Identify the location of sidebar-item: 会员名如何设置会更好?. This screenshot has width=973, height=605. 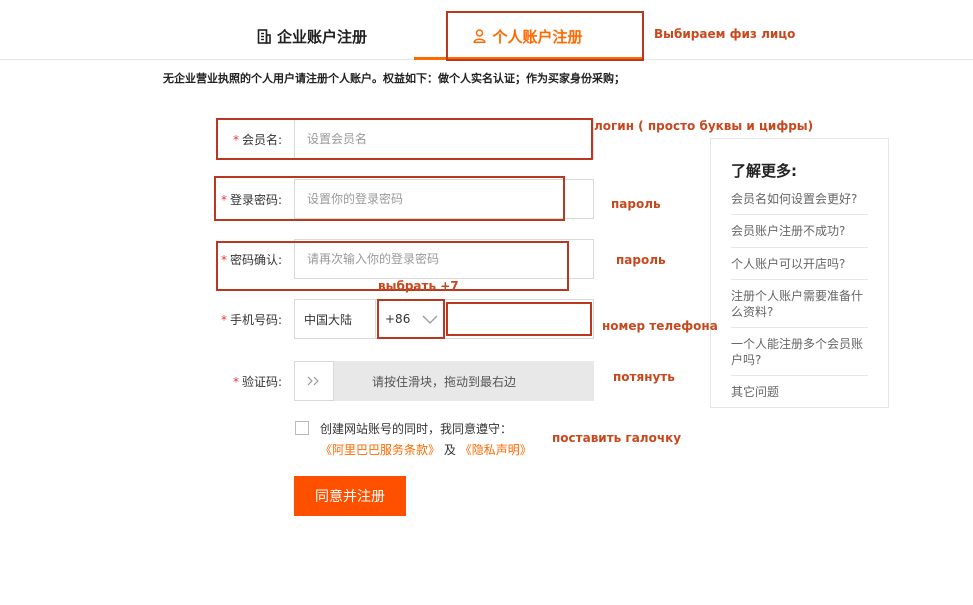
(799, 199).